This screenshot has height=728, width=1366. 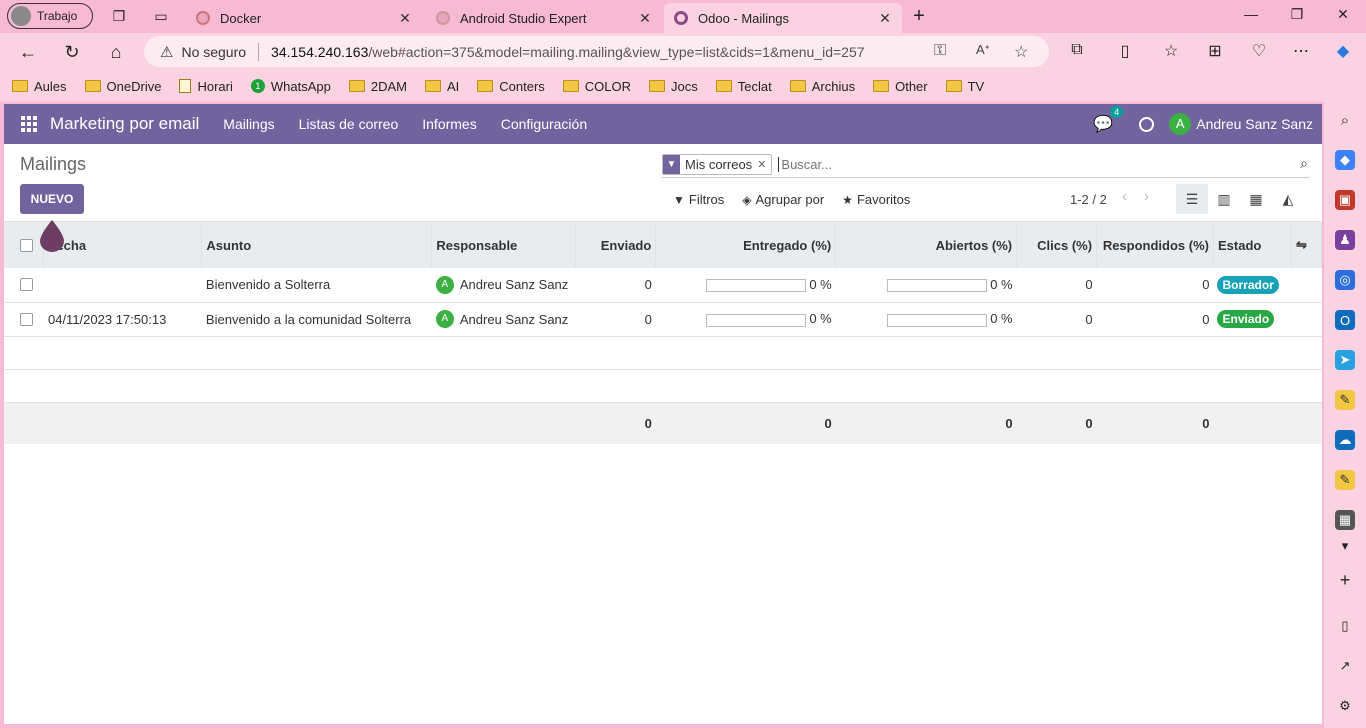 What do you see at coordinates (1345, 546) in the screenshot?
I see `chevron-down-icon: ▾` at bounding box center [1345, 546].